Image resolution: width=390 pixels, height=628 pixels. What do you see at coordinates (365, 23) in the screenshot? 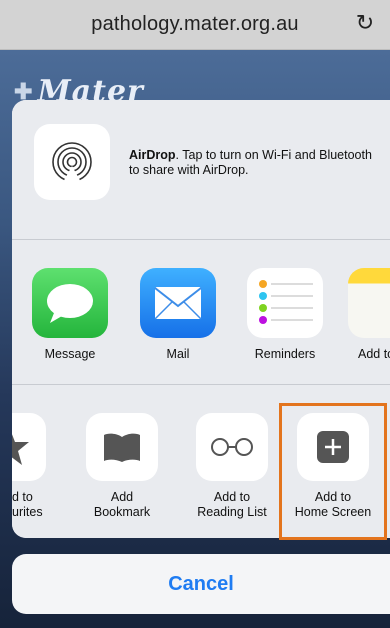
I see `reload-icon: ↻` at bounding box center [365, 23].